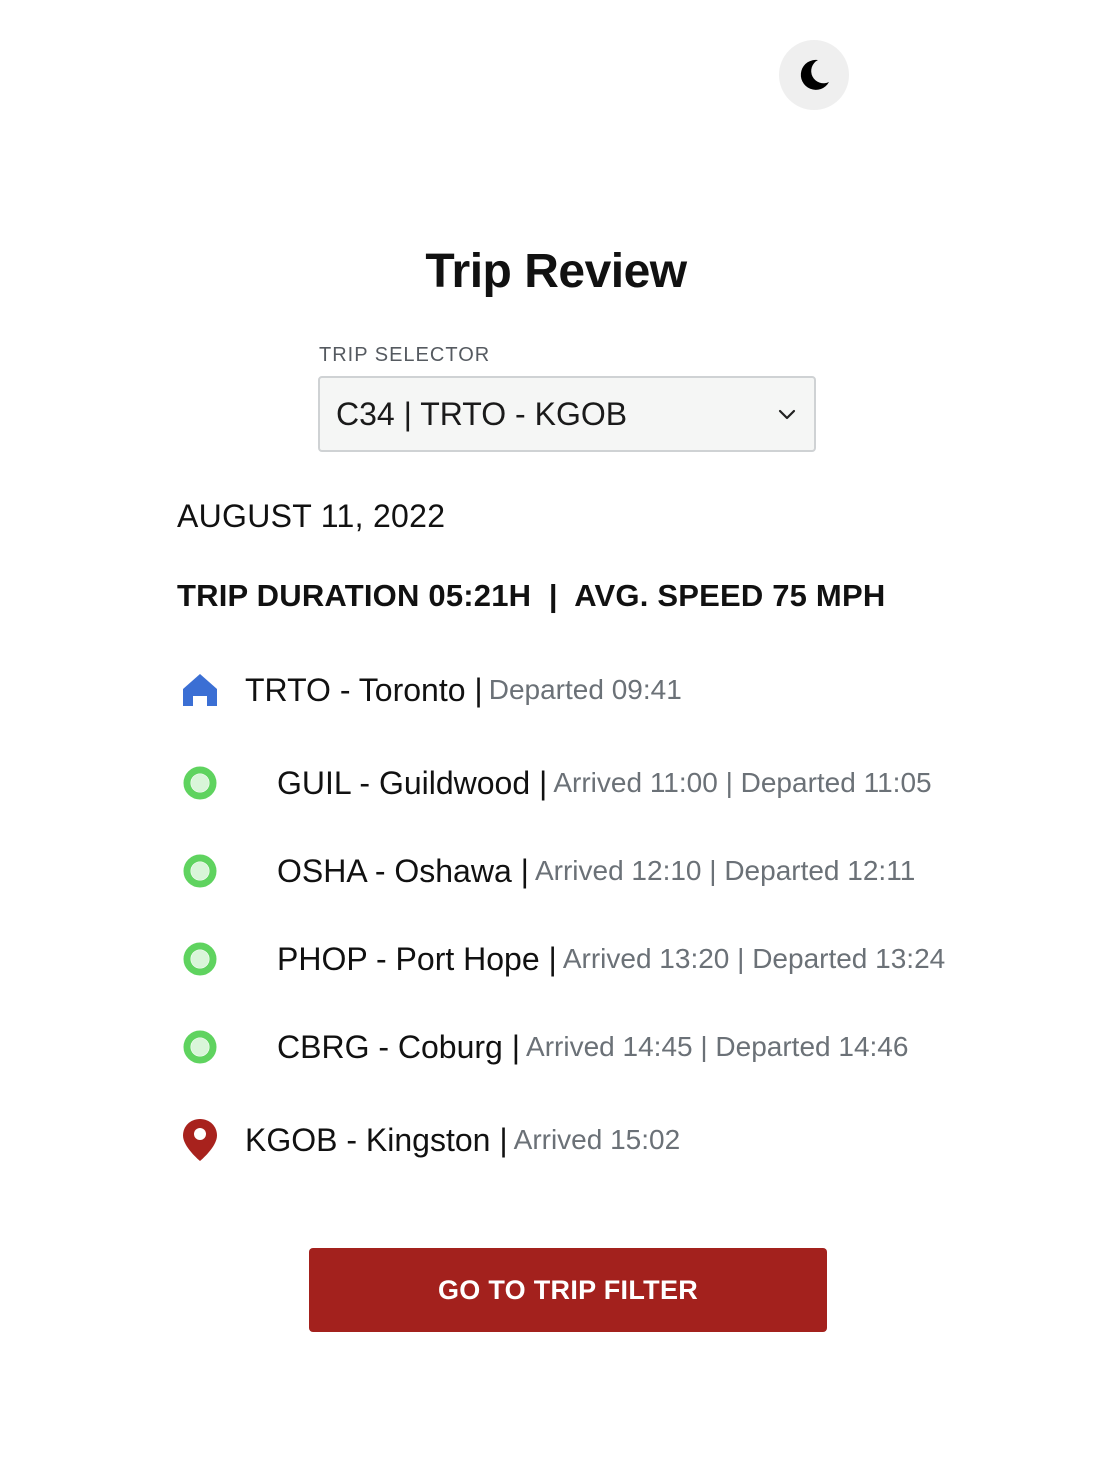 Image resolution: width=1112 pixels, height=1474 pixels. I want to click on trip-selector-label: TRIP SELECTOR, so click(405, 355).